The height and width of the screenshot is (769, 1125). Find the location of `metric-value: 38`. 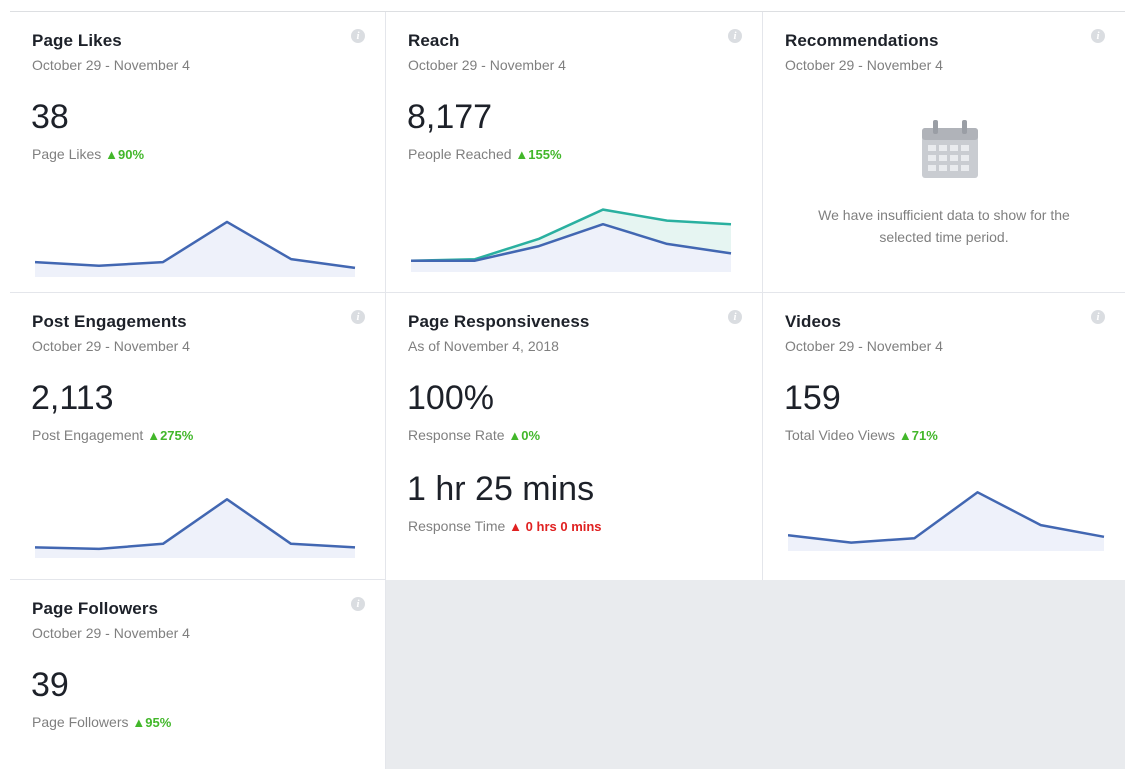

metric-value: 38 is located at coordinates (50, 117).